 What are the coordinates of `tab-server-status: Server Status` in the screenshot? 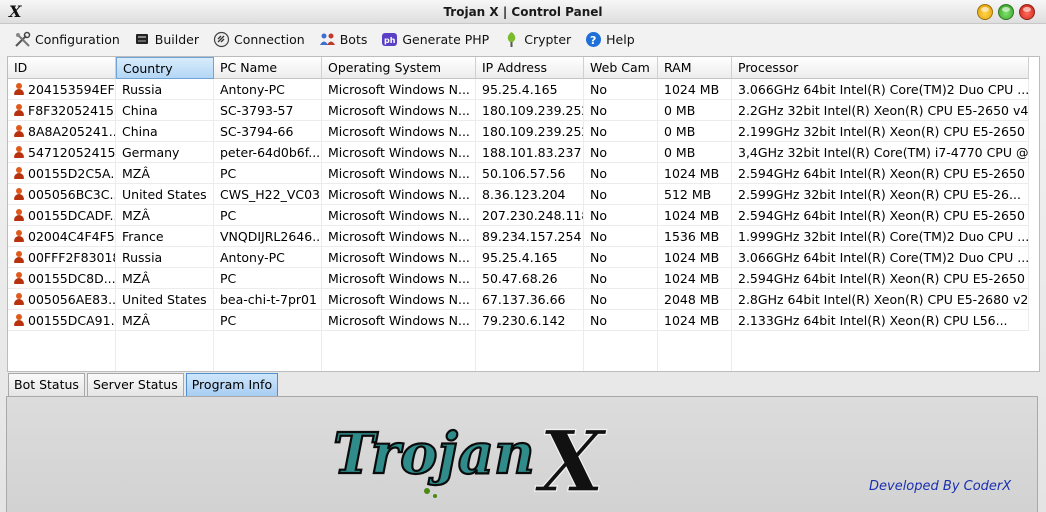 It's located at (135, 384).